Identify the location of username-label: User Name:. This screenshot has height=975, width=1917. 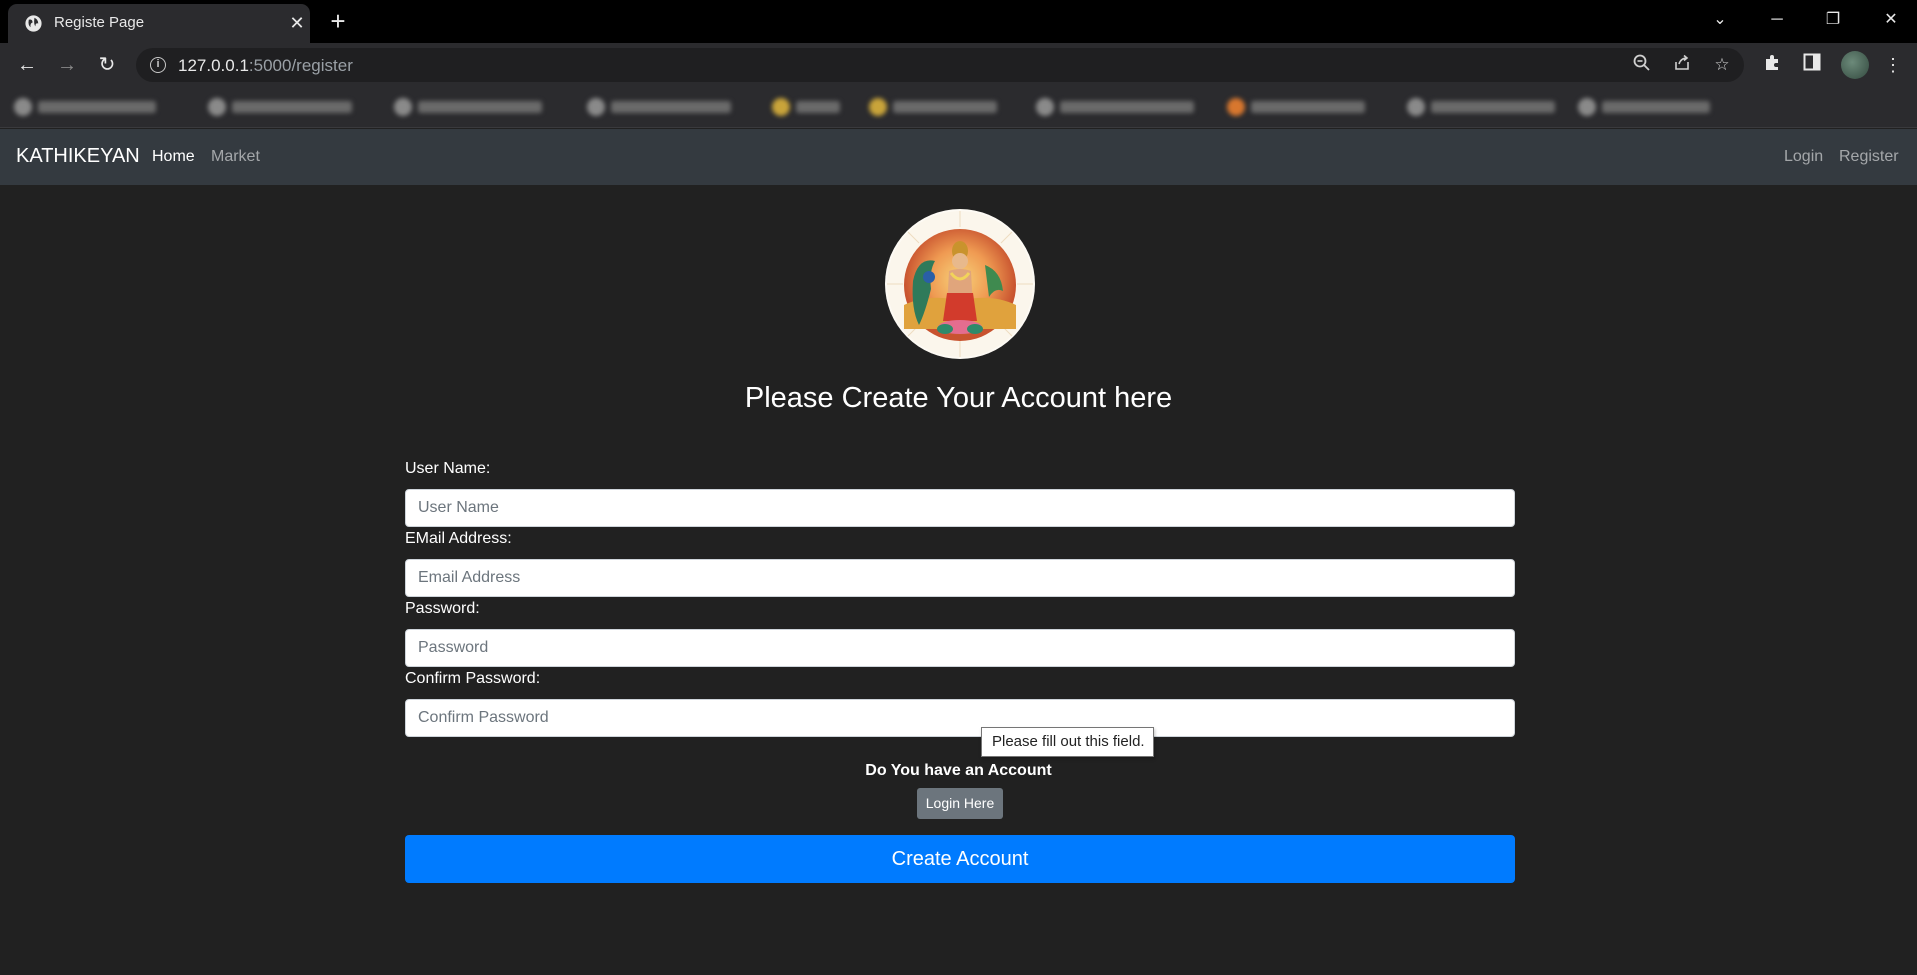
(448, 468).